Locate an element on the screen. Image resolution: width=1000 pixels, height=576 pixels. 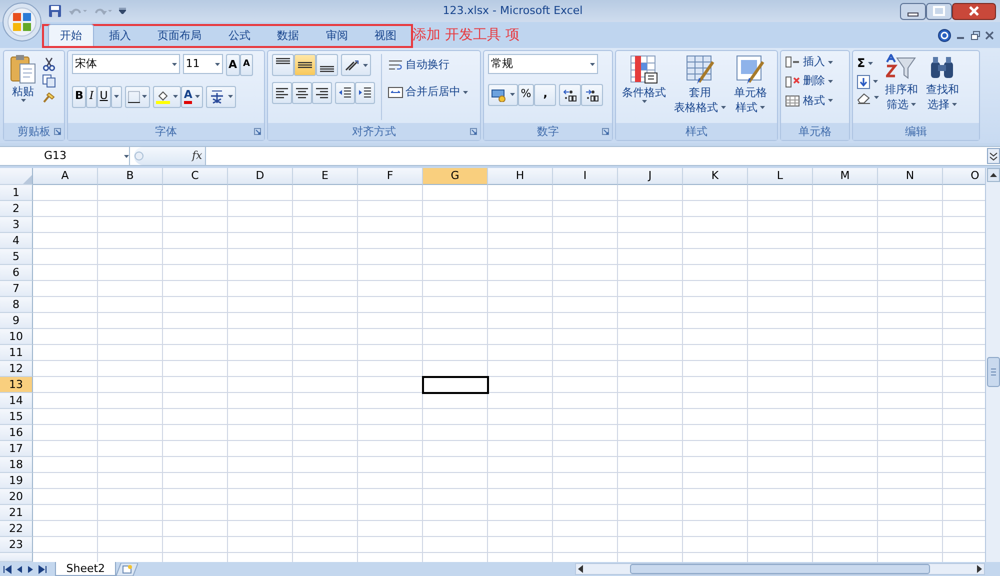
font-color-button: A is located at coordinates (192, 97).